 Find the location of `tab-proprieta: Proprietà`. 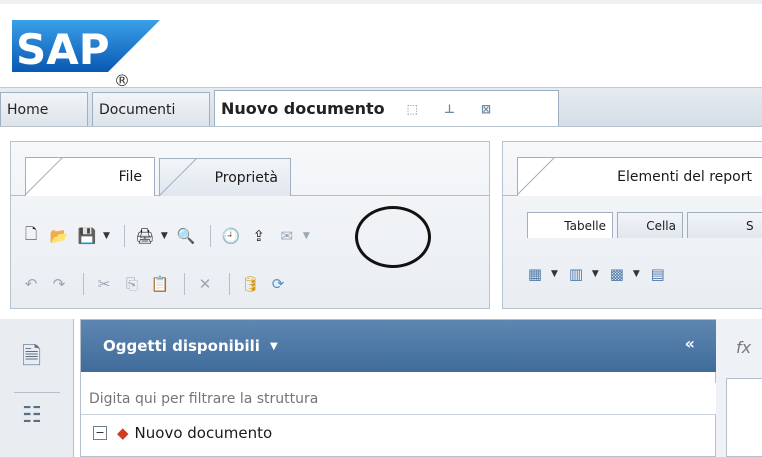

tab-proprieta: Proprietà is located at coordinates (225, 177).